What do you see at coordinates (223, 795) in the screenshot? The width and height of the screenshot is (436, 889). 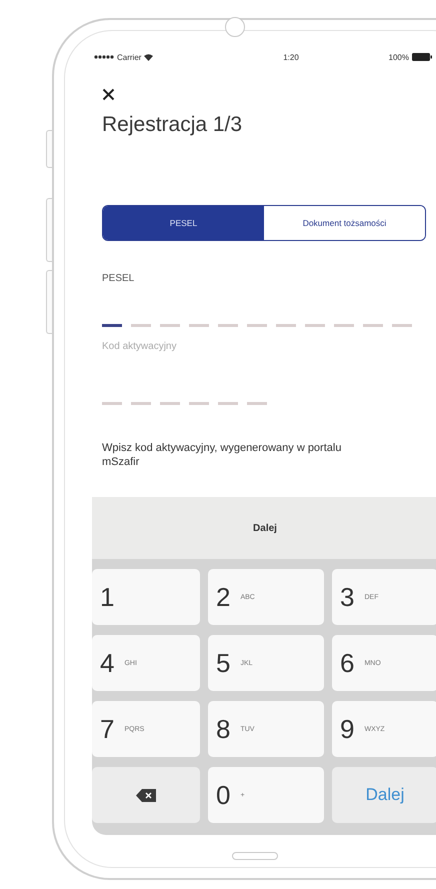 I see `key-digit: 0` at bounding box center [223, 795].